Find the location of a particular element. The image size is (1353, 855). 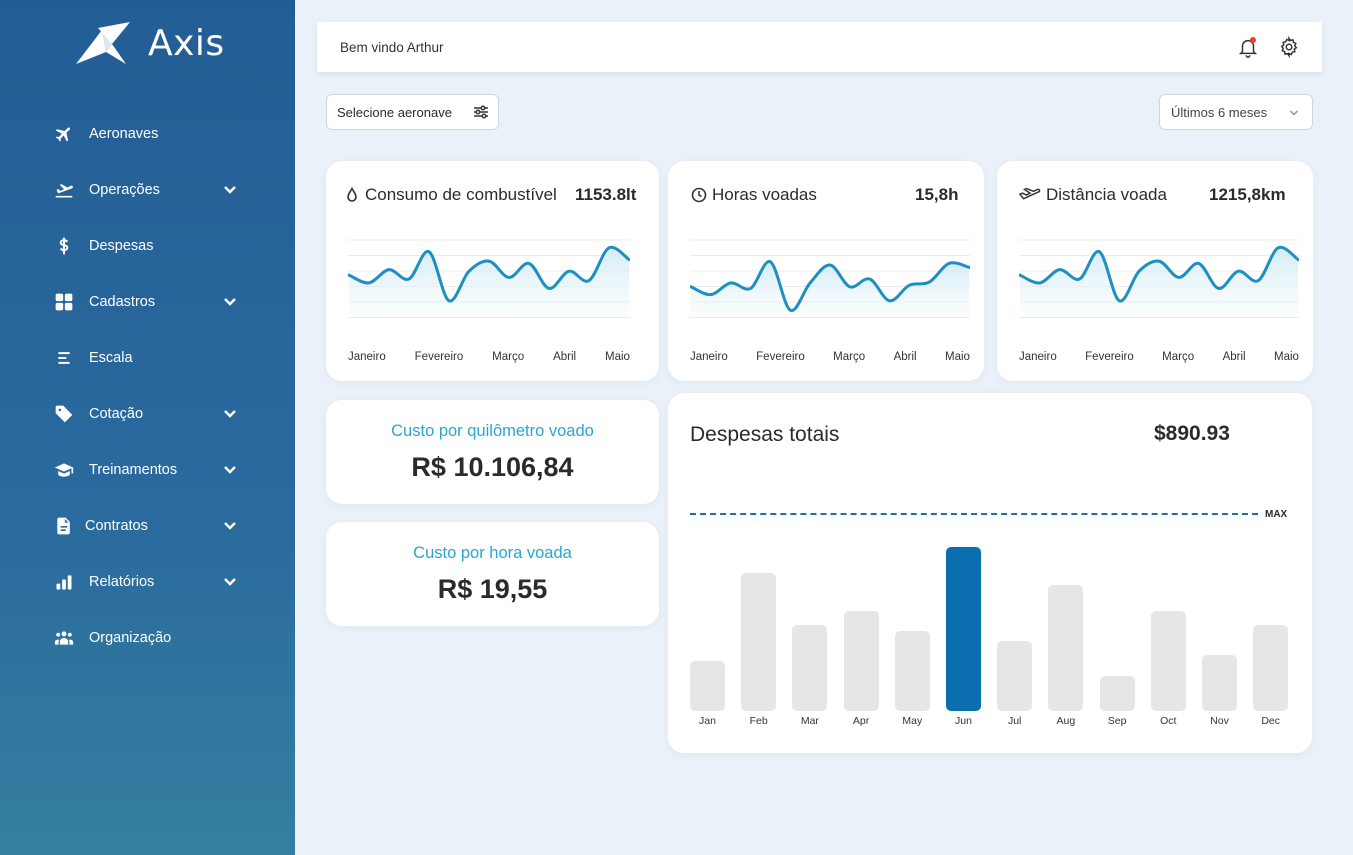

bar-label: Aug is located at coordinates (1066, 721).